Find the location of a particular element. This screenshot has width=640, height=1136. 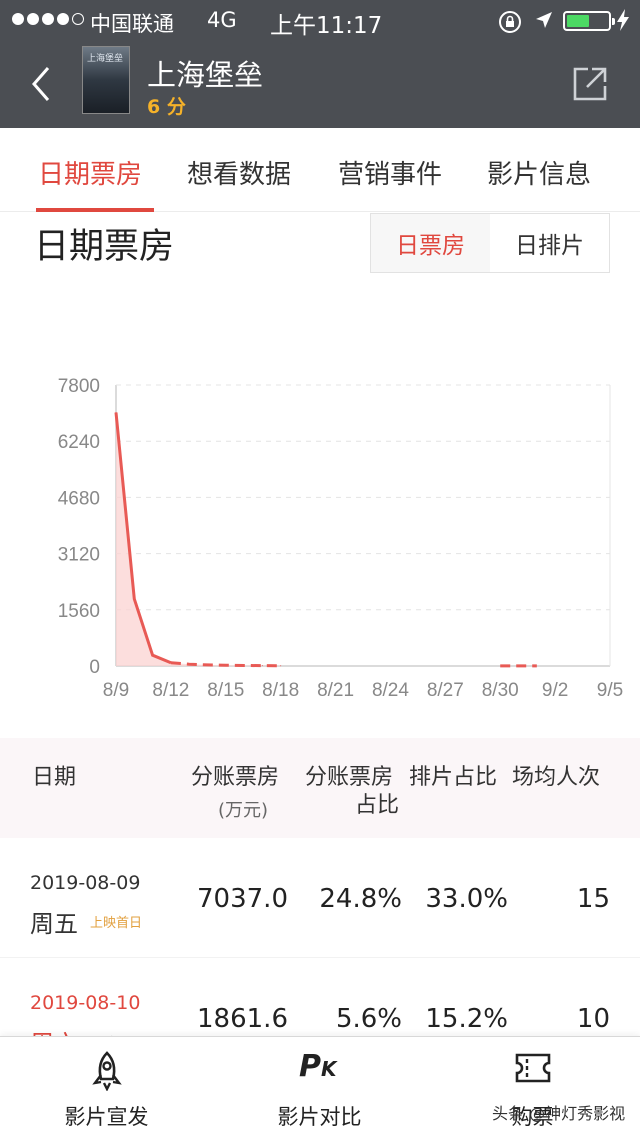

nav-promotion: 影片宣发 is located at coordinates (106, 1086).